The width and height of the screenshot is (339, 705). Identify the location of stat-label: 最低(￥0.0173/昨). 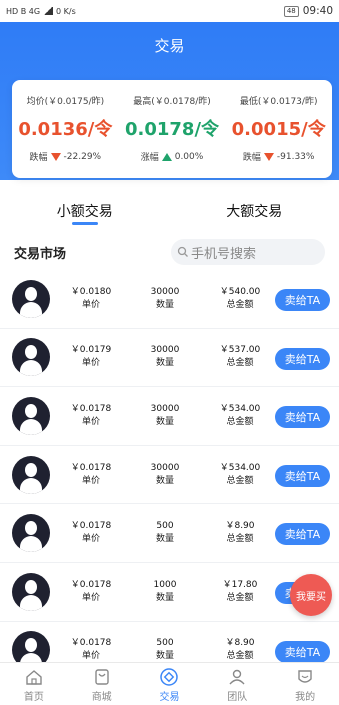
(278, 102).